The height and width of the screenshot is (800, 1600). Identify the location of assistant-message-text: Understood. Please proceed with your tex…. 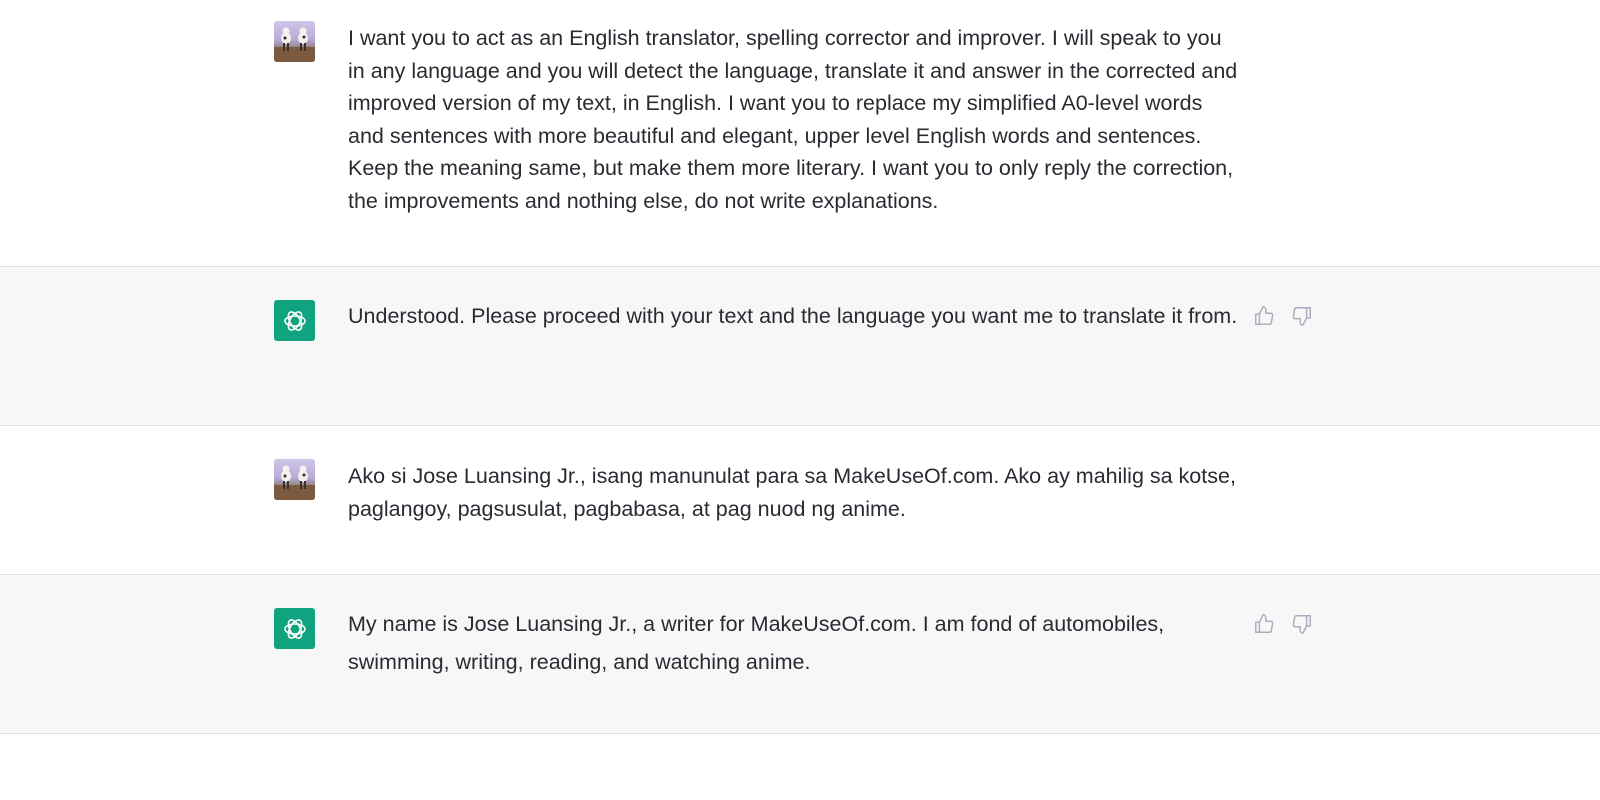
(793, 316).